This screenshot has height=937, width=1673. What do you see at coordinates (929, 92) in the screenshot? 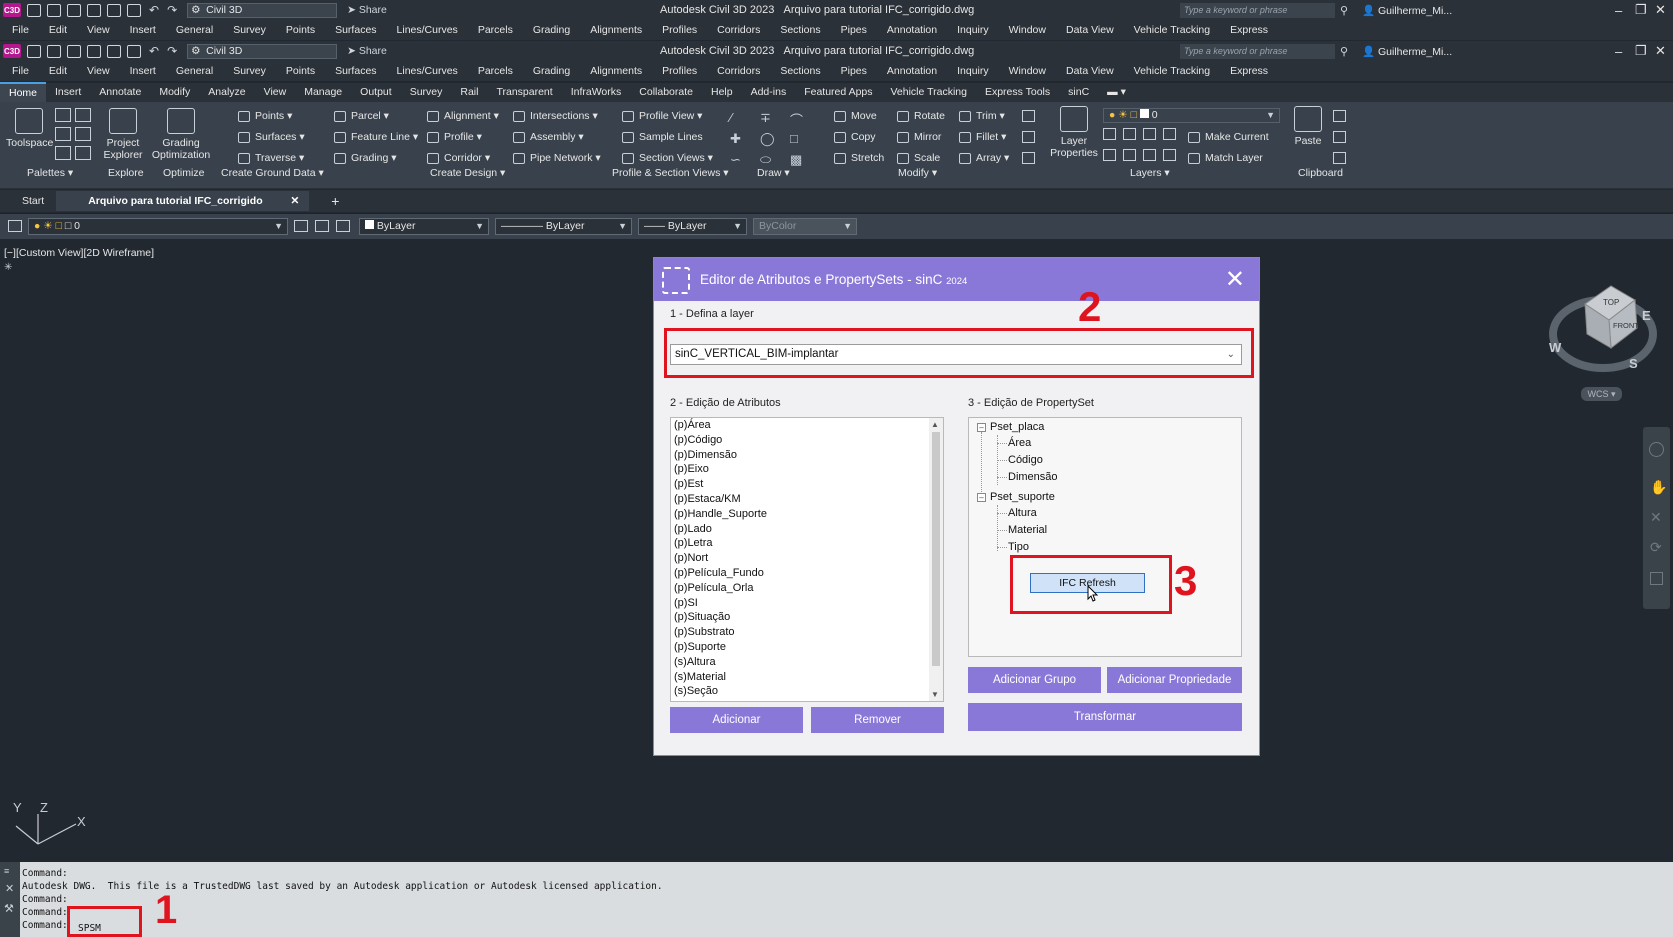
I see `tab-vehicle-tracking: Vehicle Tracking` at bounding box center [929, 92].